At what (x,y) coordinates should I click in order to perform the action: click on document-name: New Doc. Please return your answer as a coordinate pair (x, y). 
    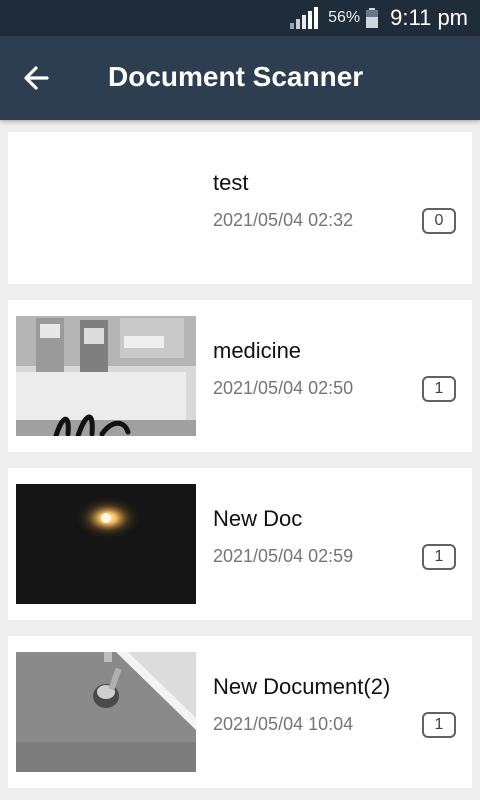
    Looking at the image, I should click on (258, 518).